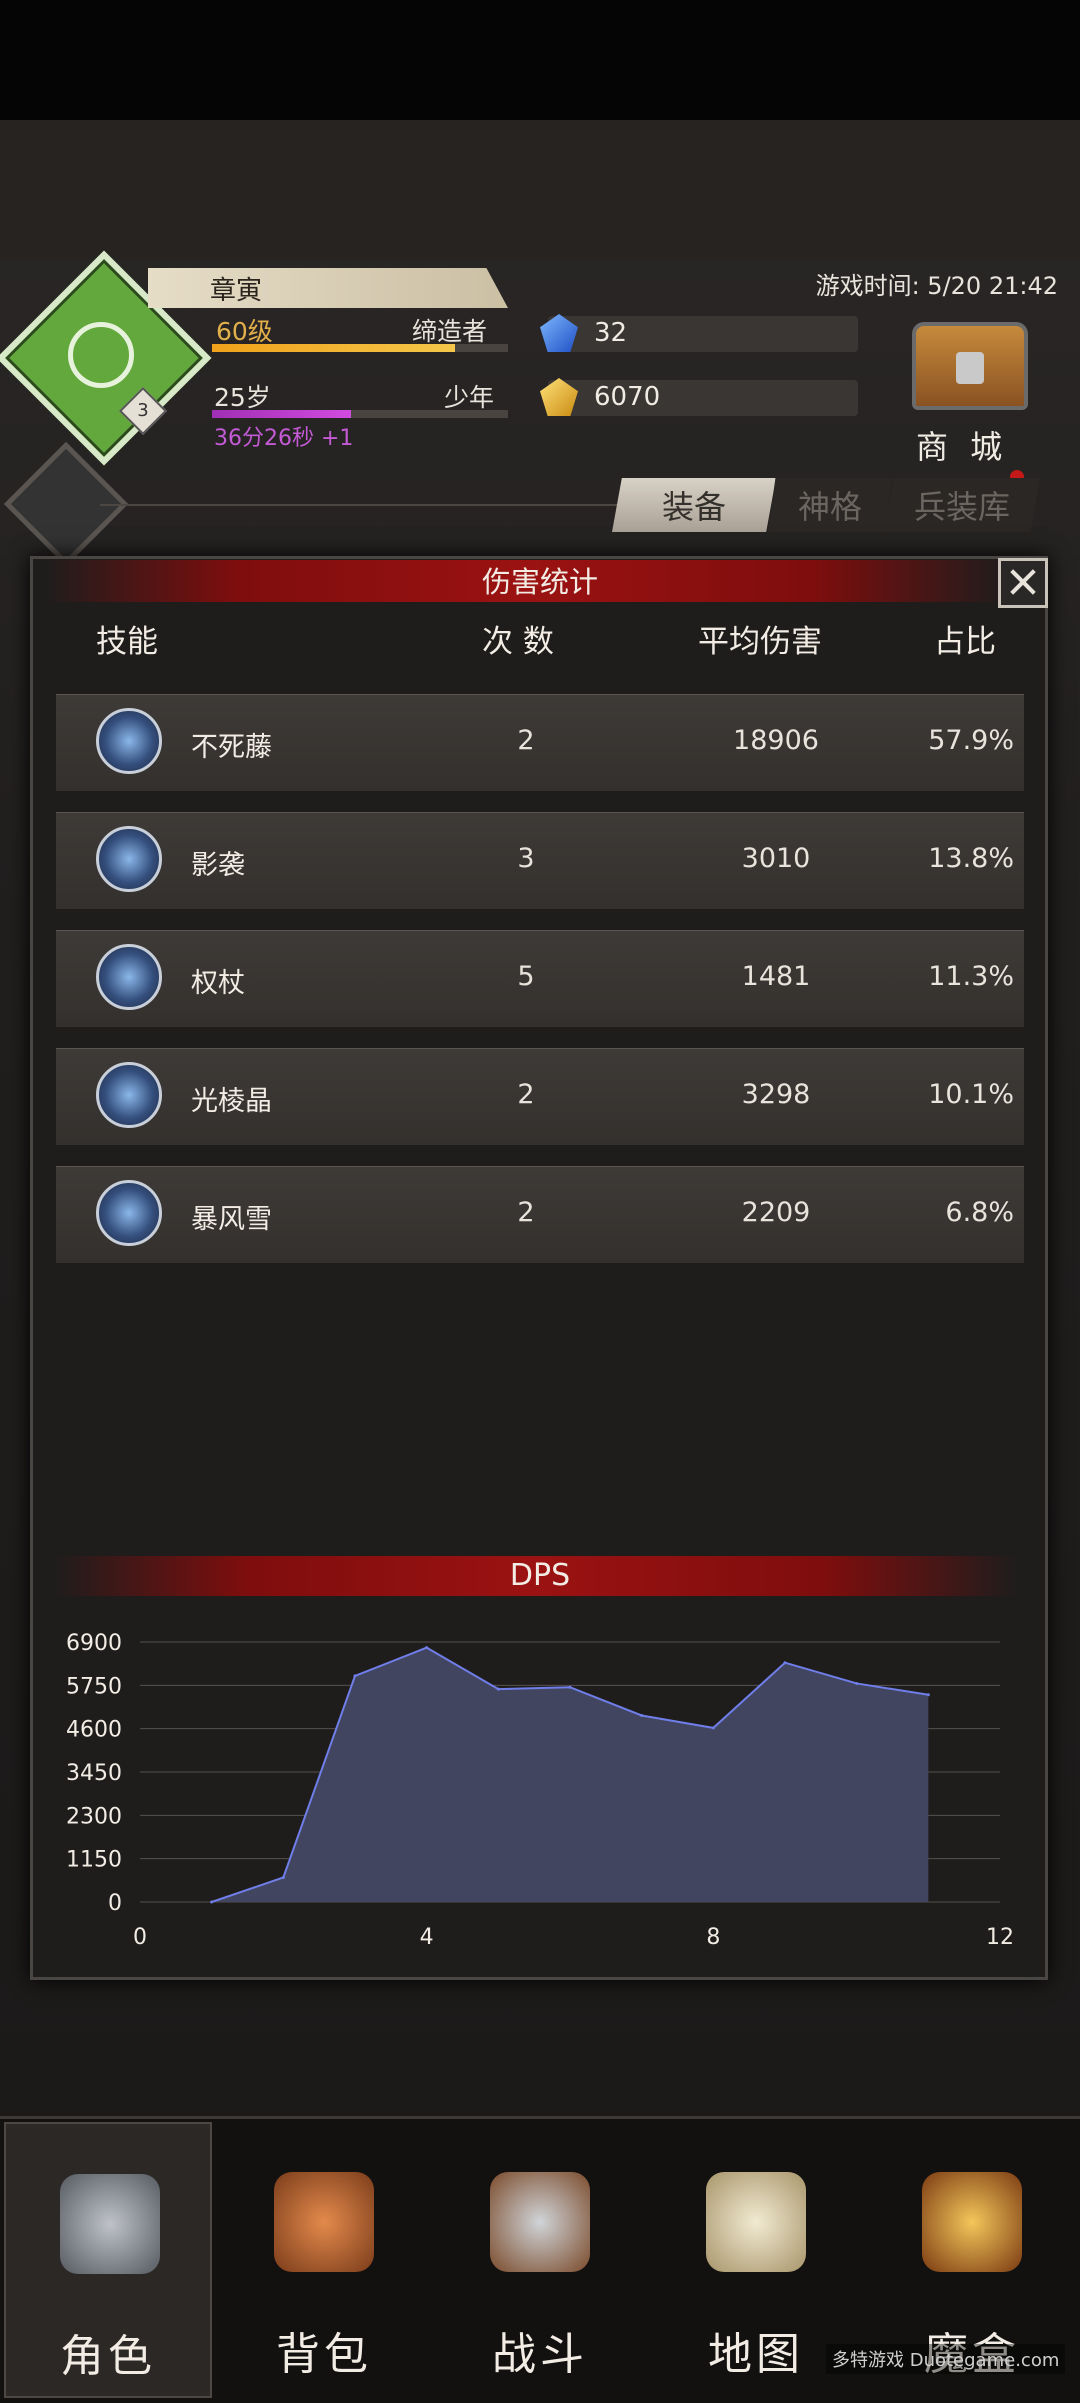 This screenshot has height=2403, width=1080. Describe the element at coordinates (324, 2354) in the screenshot. I see `nav-label: 背包` at that location.